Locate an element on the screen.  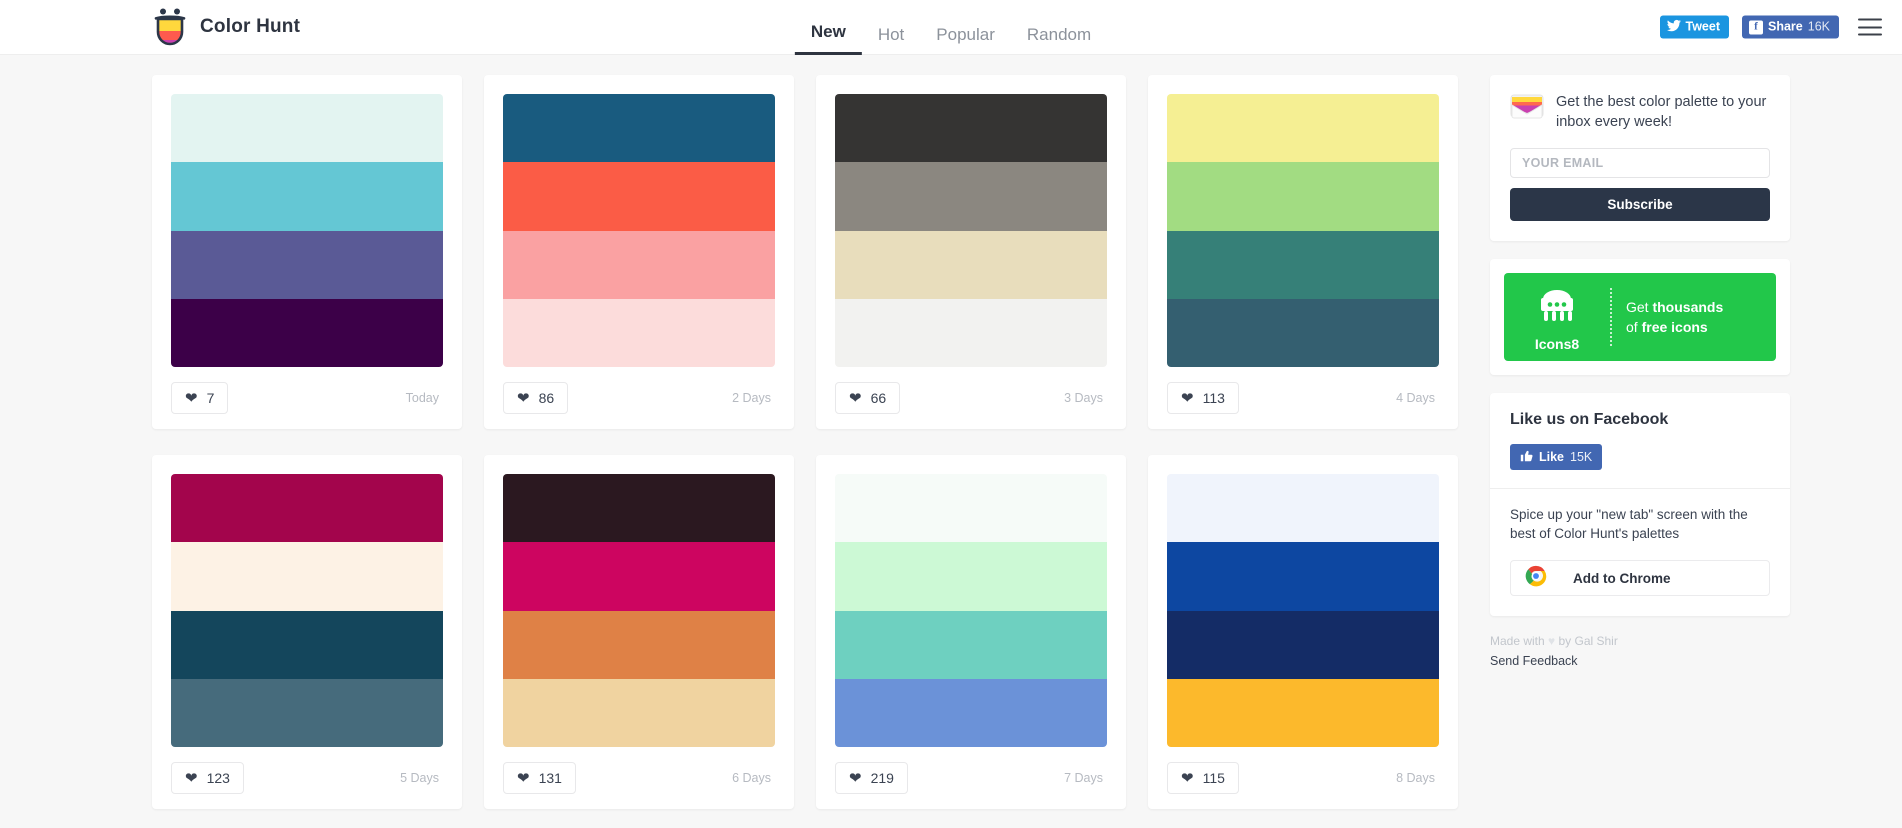
palette-card: ❤ 66 3 Days is located at coordinates (971, 252).